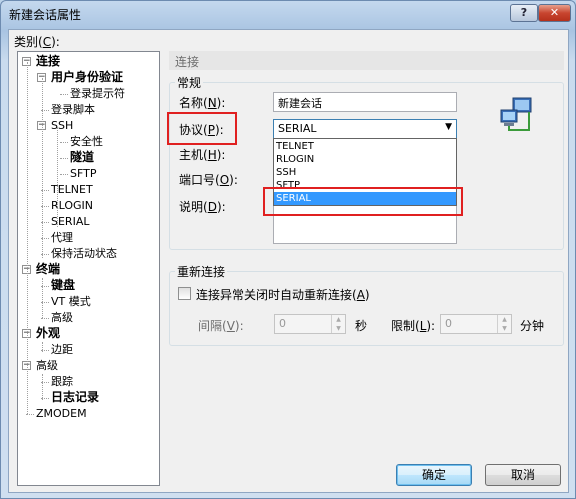  What do you see at coordinates (71, 301) in the screenshot?
I see `tree-item-vt-mode: VT 模式` at bounding box center [71, 301].